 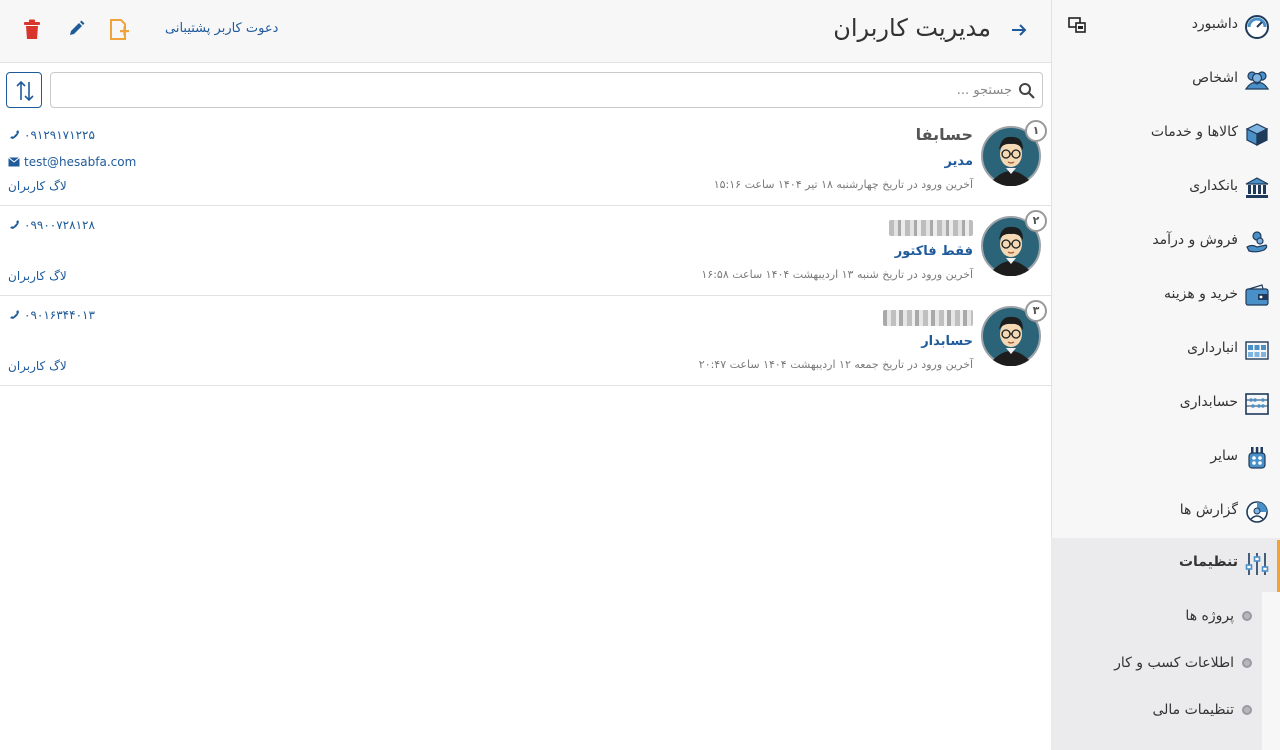 What do you see at coordinates (1165, 189) in the screenshot?
I see `sidebar-item-banking: بانکداری` at bounding box center [1165, 189].